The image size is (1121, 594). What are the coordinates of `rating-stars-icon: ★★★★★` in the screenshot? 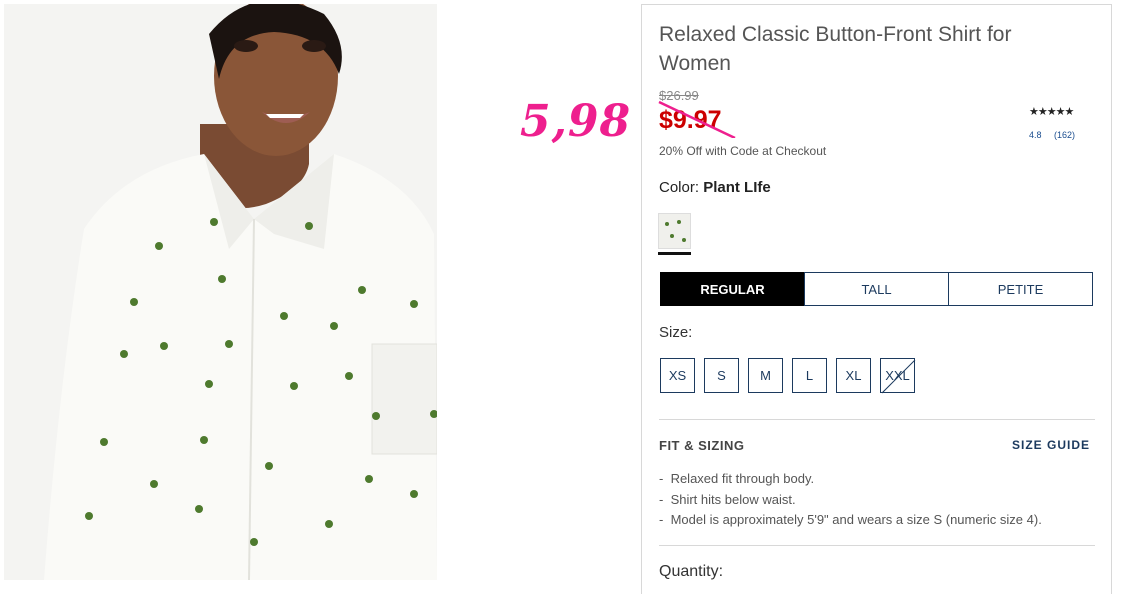 It's located at (1051, 112).